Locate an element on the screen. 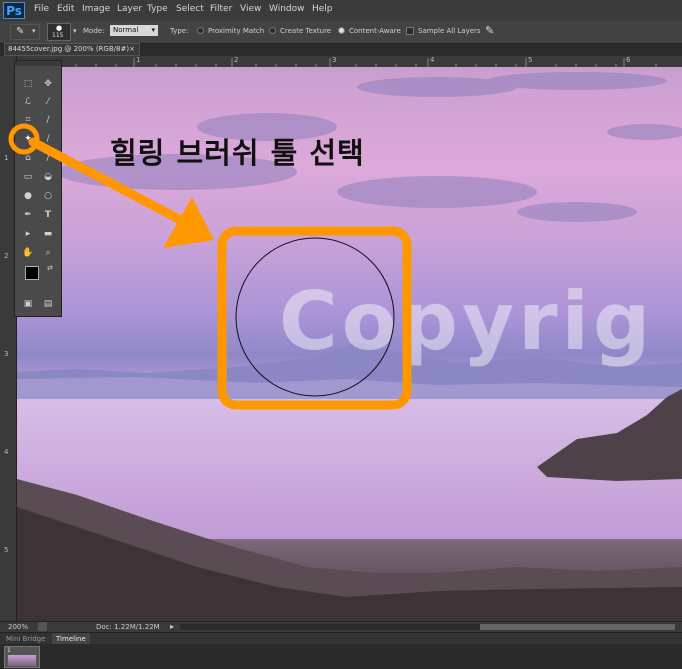 The image size is (682, 669). close-icon: × is located at coordinates (132, 49).